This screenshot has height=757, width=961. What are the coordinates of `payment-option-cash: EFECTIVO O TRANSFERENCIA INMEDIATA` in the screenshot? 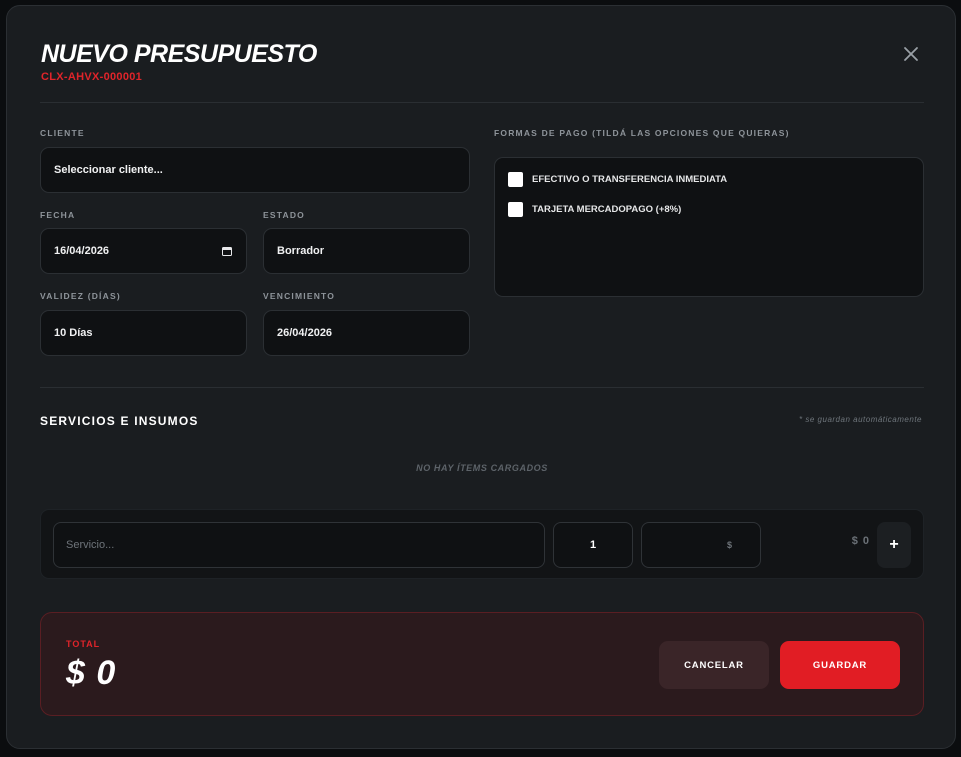 It's located at (617, 179).